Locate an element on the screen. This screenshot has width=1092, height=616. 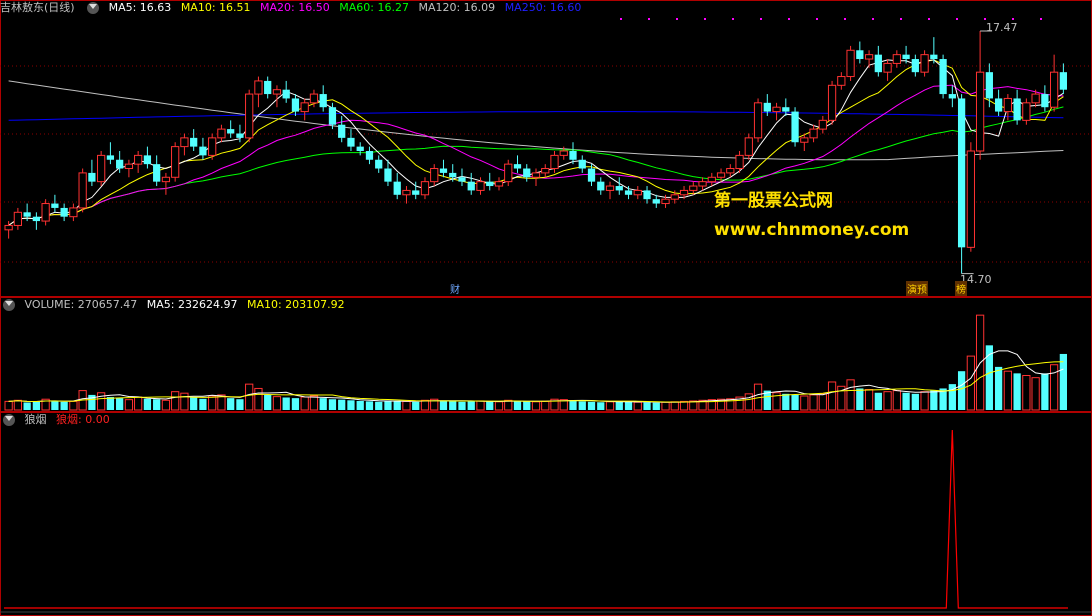
event-marker-yanyu: 演预 is located at coordinates (917, 288).